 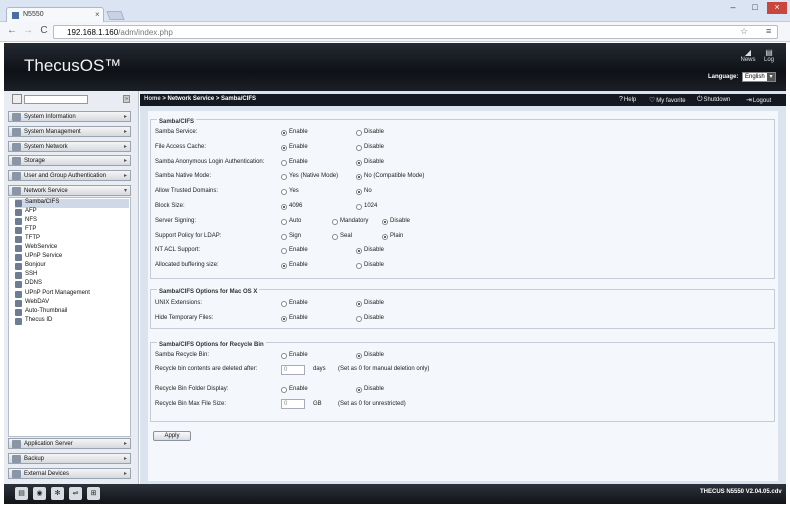 I want to click on reload-button: C, so click(x=44, y=31).